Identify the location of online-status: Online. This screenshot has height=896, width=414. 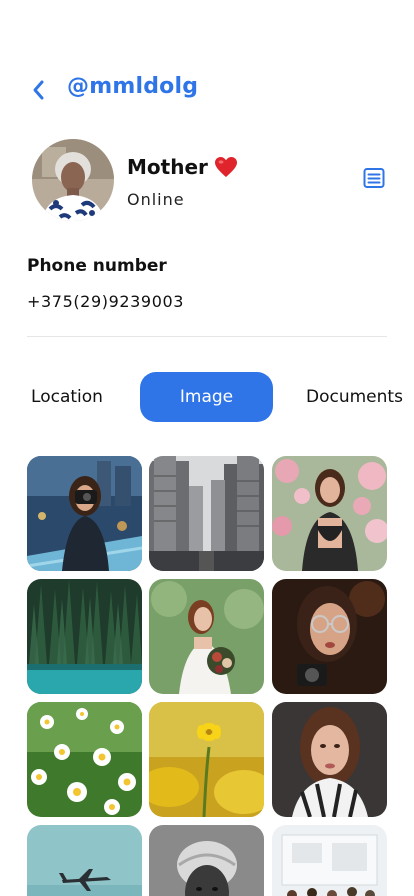
(156, 199).